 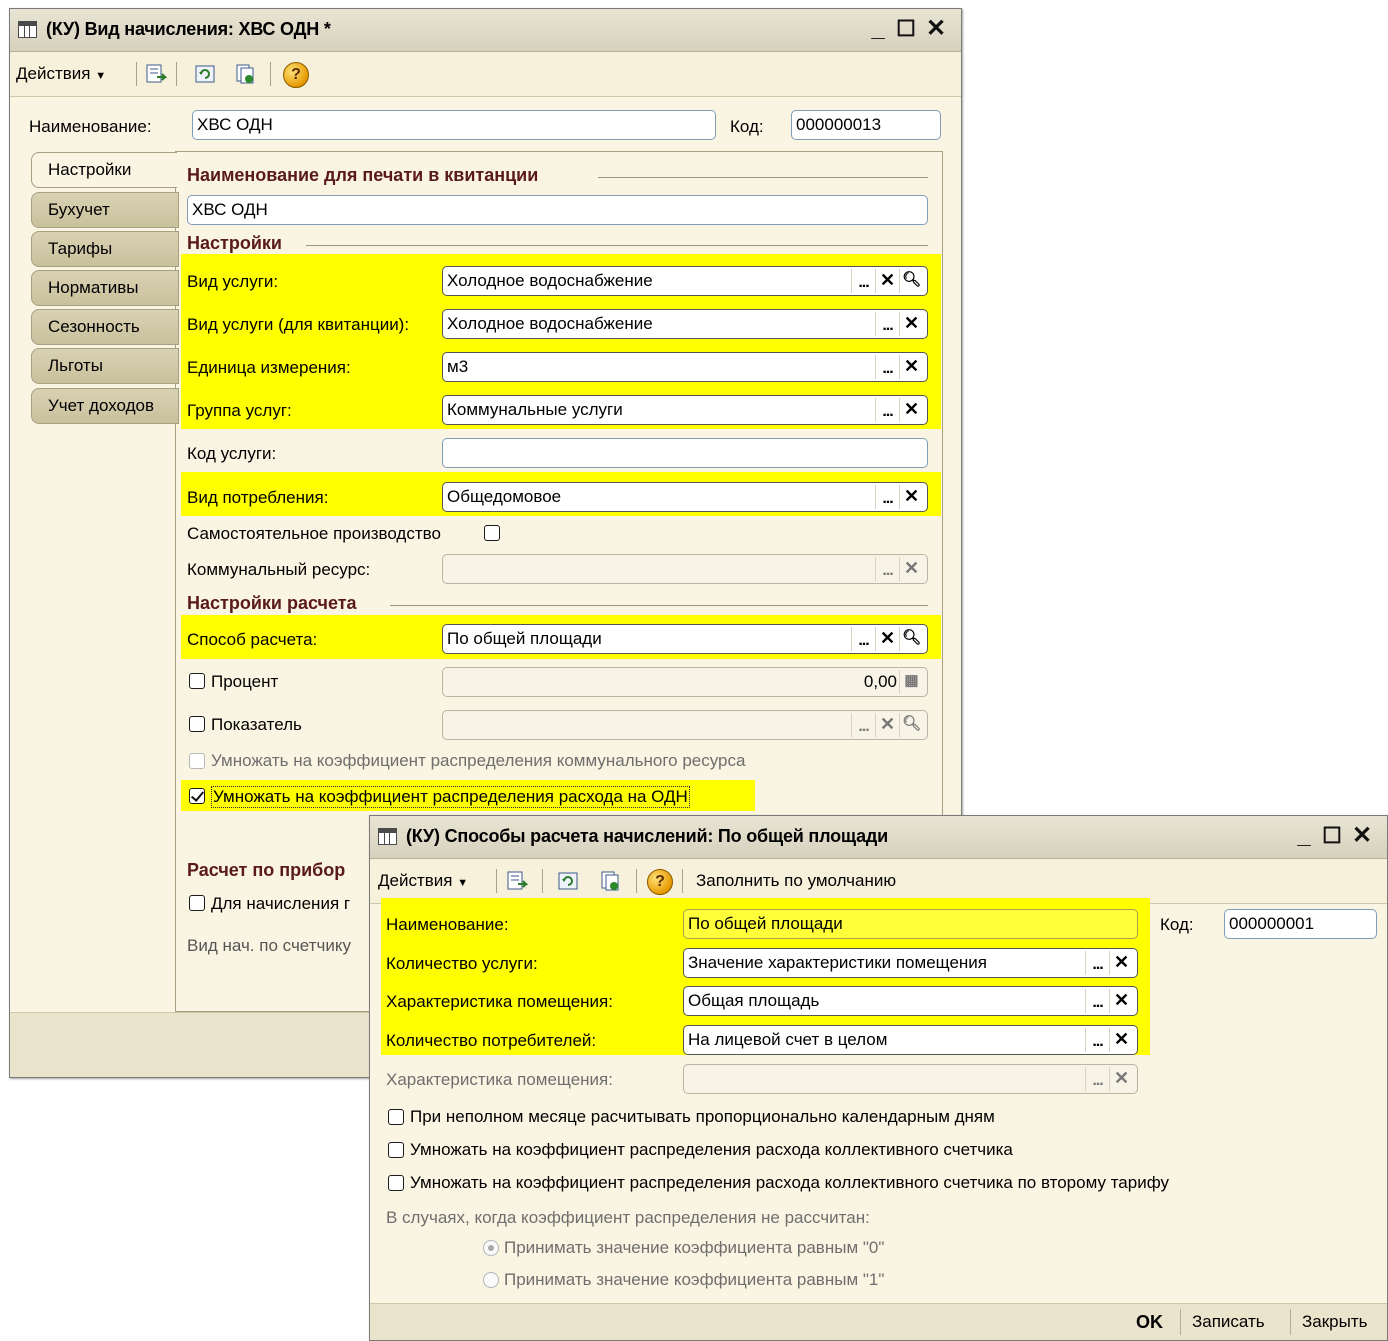 I want to click on service-qty-field: Значение характеристики помещения ... ✕, so click(x=910, y=963).